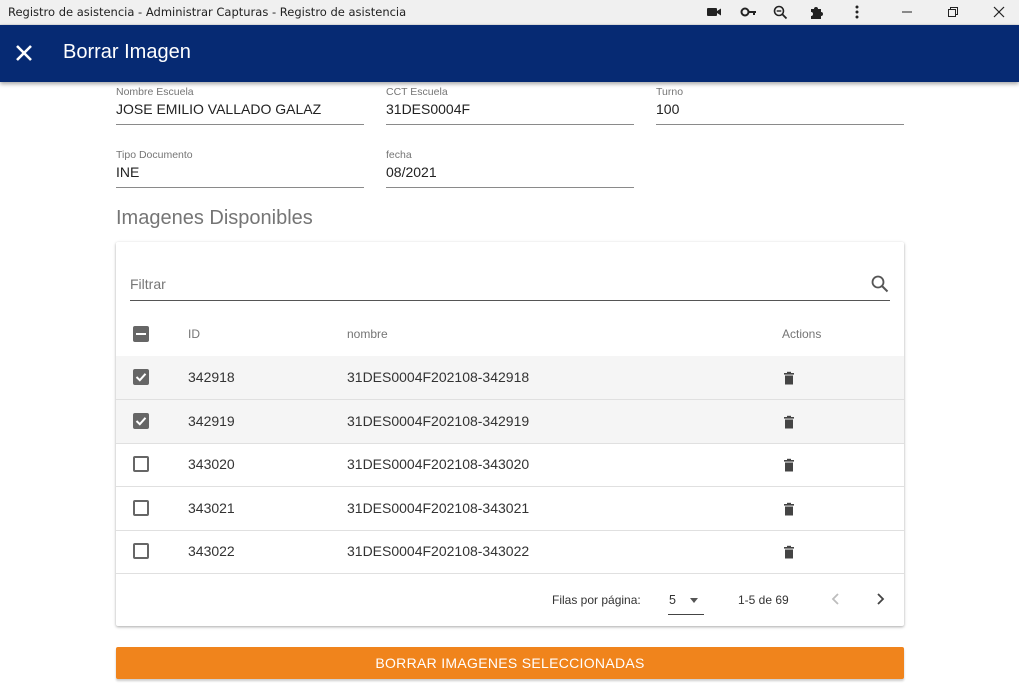 The width and height of the screenshot is (1019, 695). I want to click on table-row: 343020 31DES0004F202108-343020, so click(510, 465).